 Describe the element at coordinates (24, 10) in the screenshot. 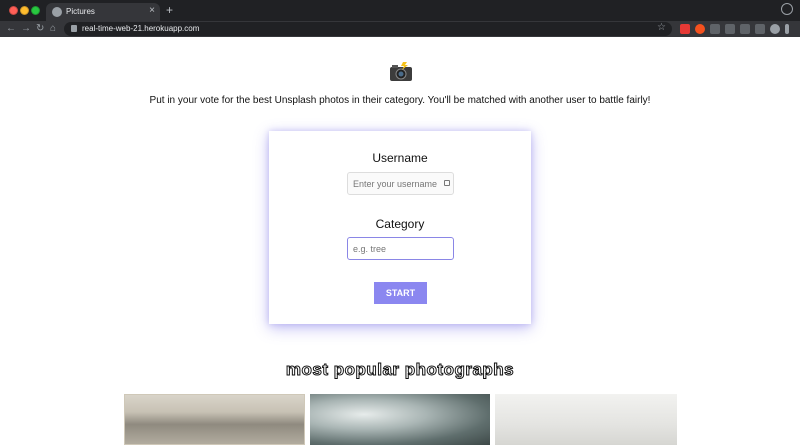

I see `minimize-window-button` at that location.